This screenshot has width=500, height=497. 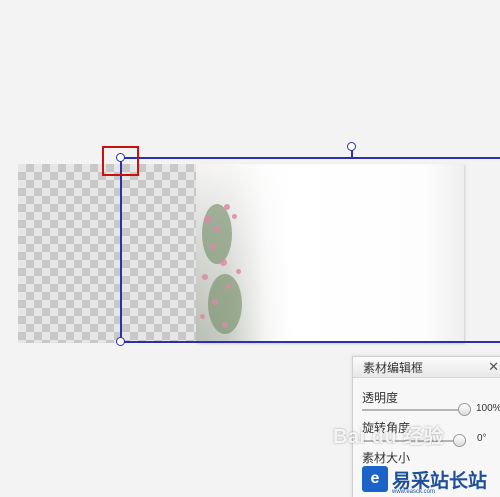 What do you see at coordinates (375, 479) in the screenshot?
I see `site-logo-icon: e` at bounding box center [375, 479].